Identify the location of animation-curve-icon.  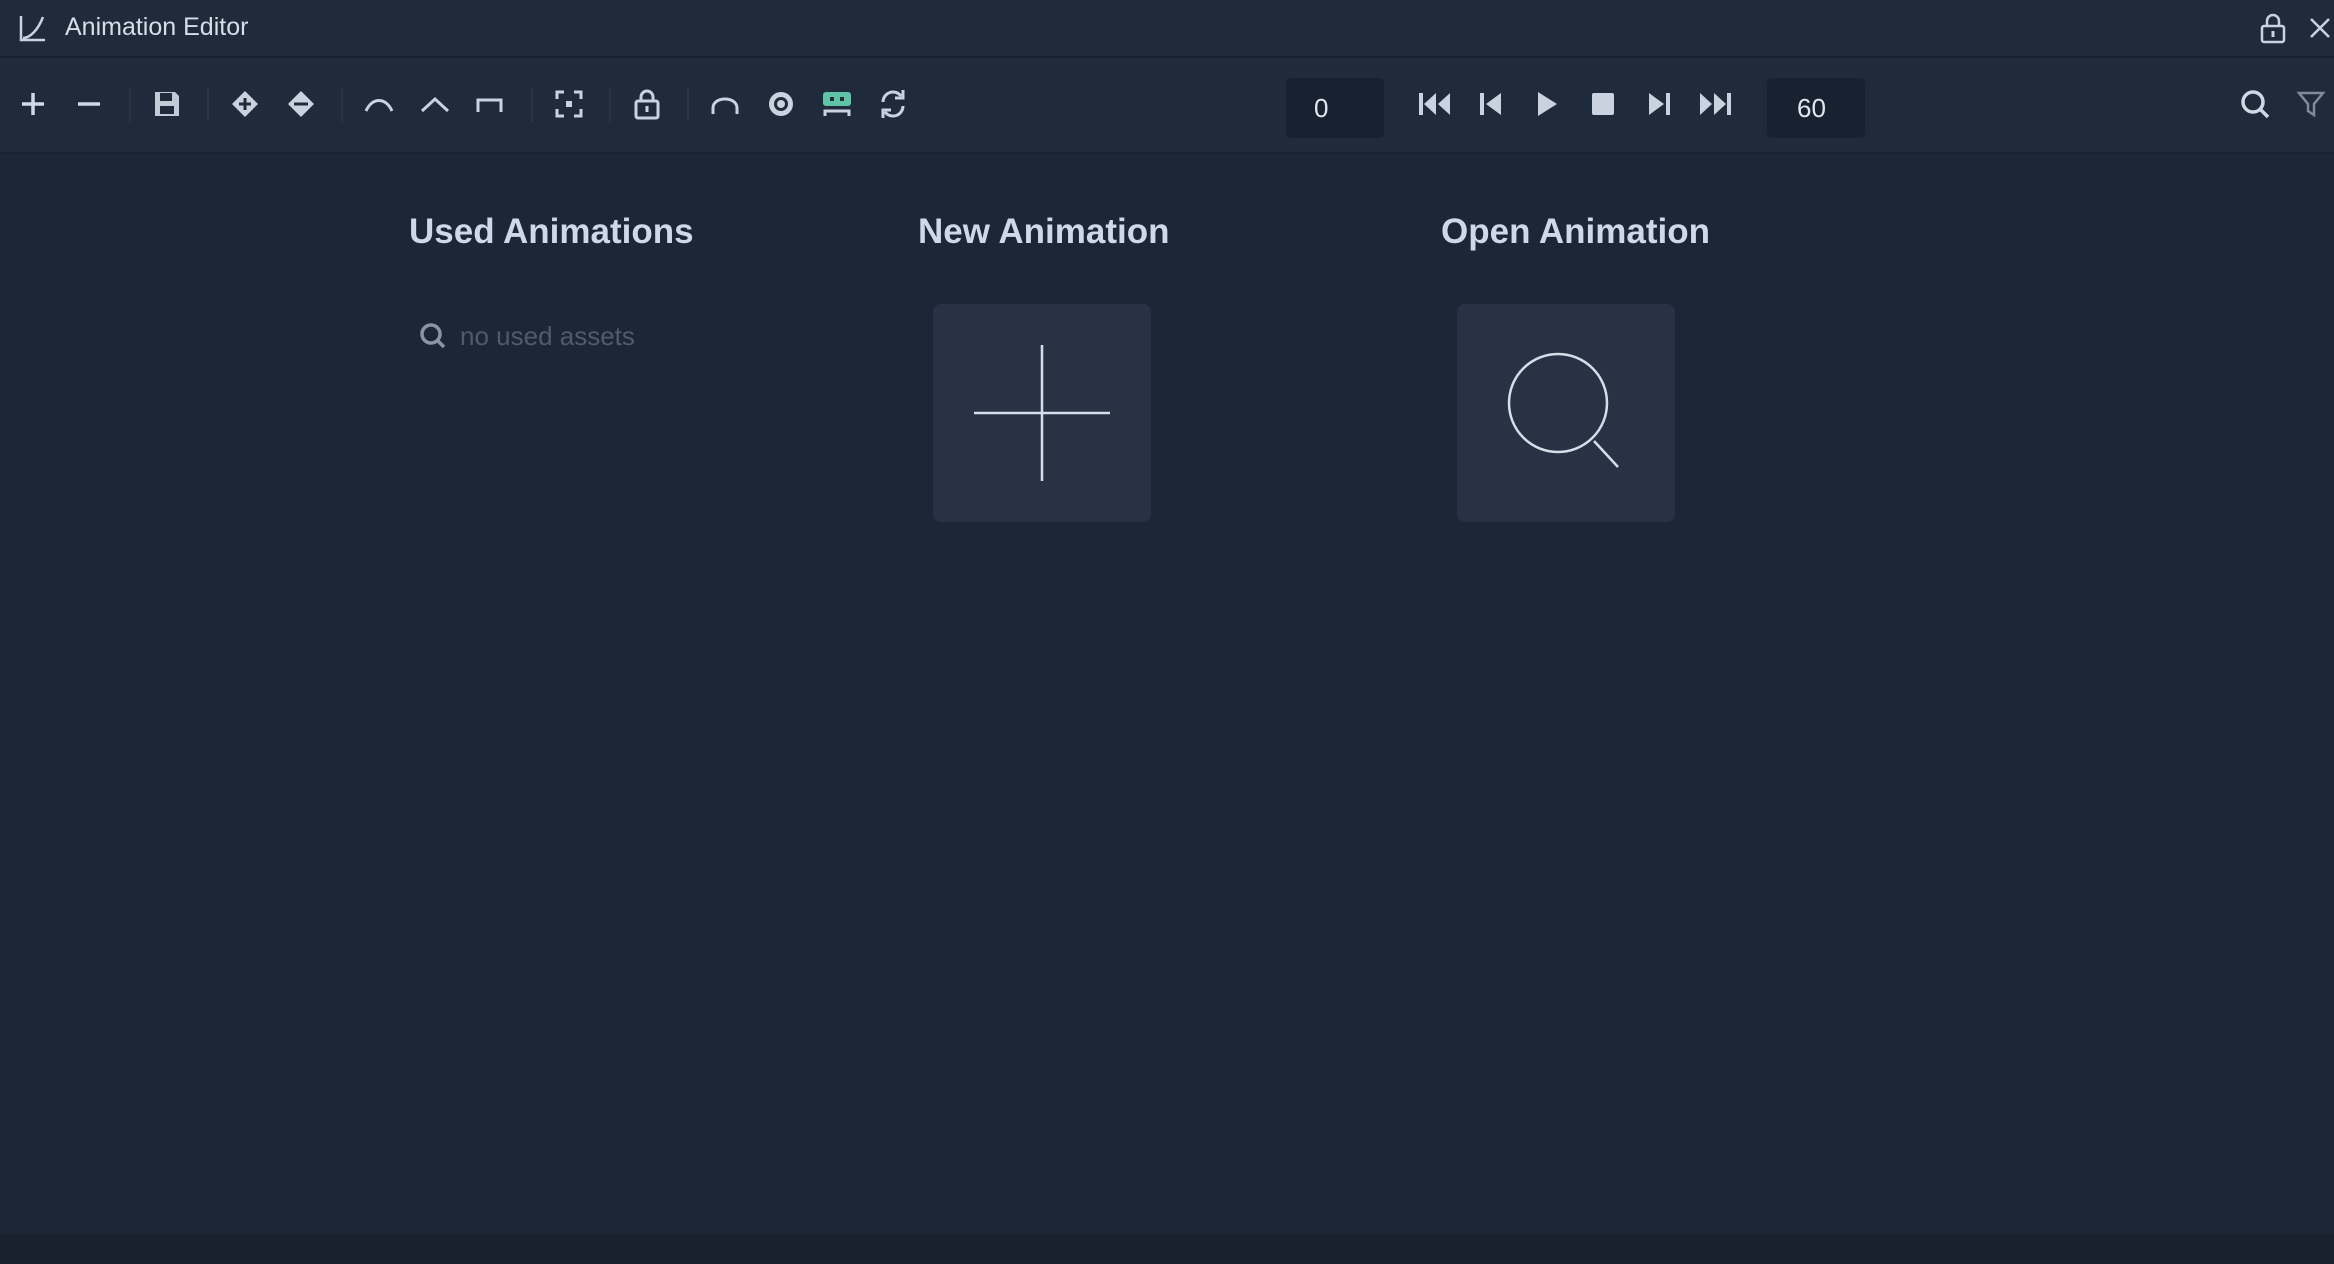
(32, 29).